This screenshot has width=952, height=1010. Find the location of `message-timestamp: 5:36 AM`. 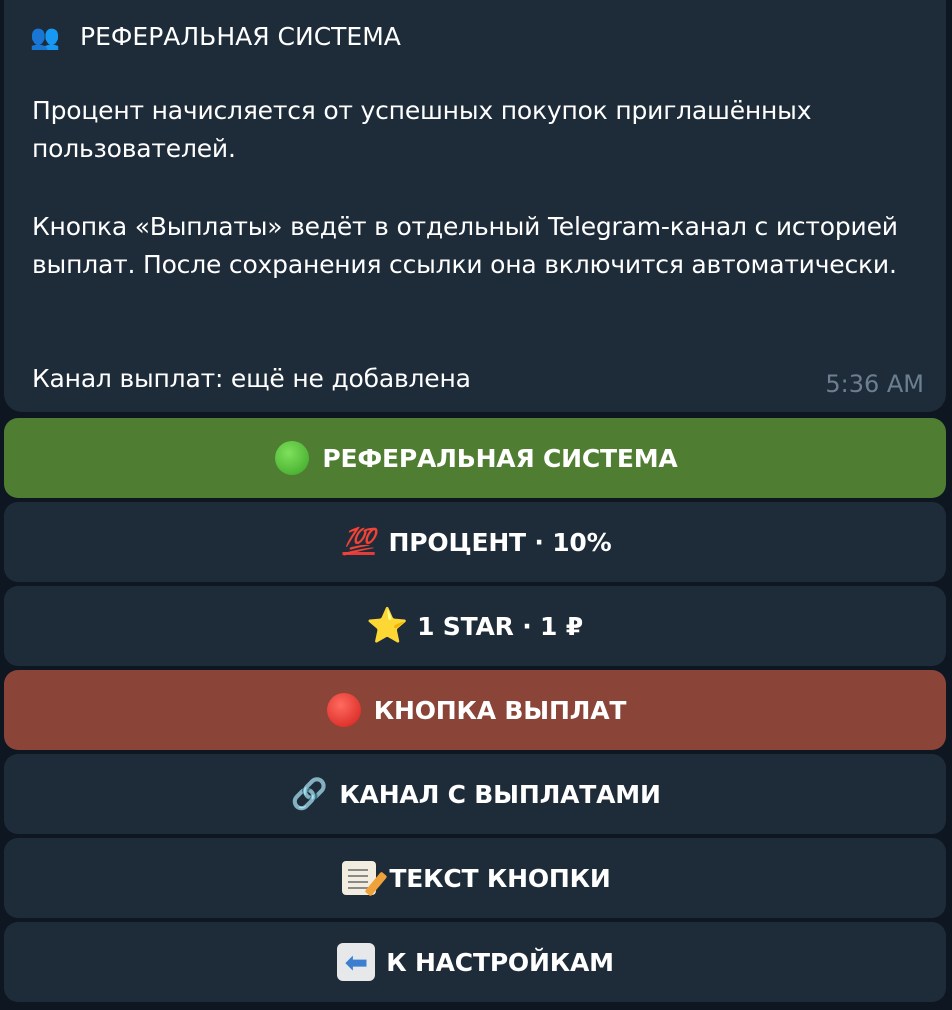

message-timestamp: 5:36 AM is located at coordinates (874, 384).